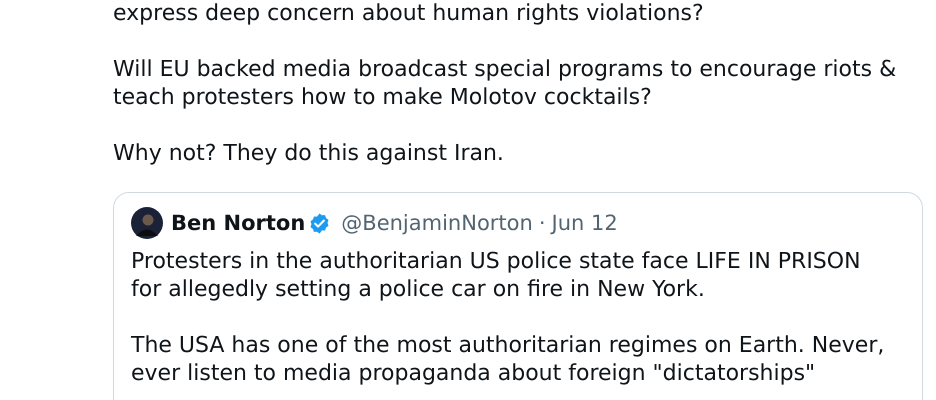 This screenshot has width=936, height=400. I want to click on tweet-text: Will EU backed media broadcast special programs to encourage riots & teach protesters how to make Molotov cocktails?, so click(505, 84).